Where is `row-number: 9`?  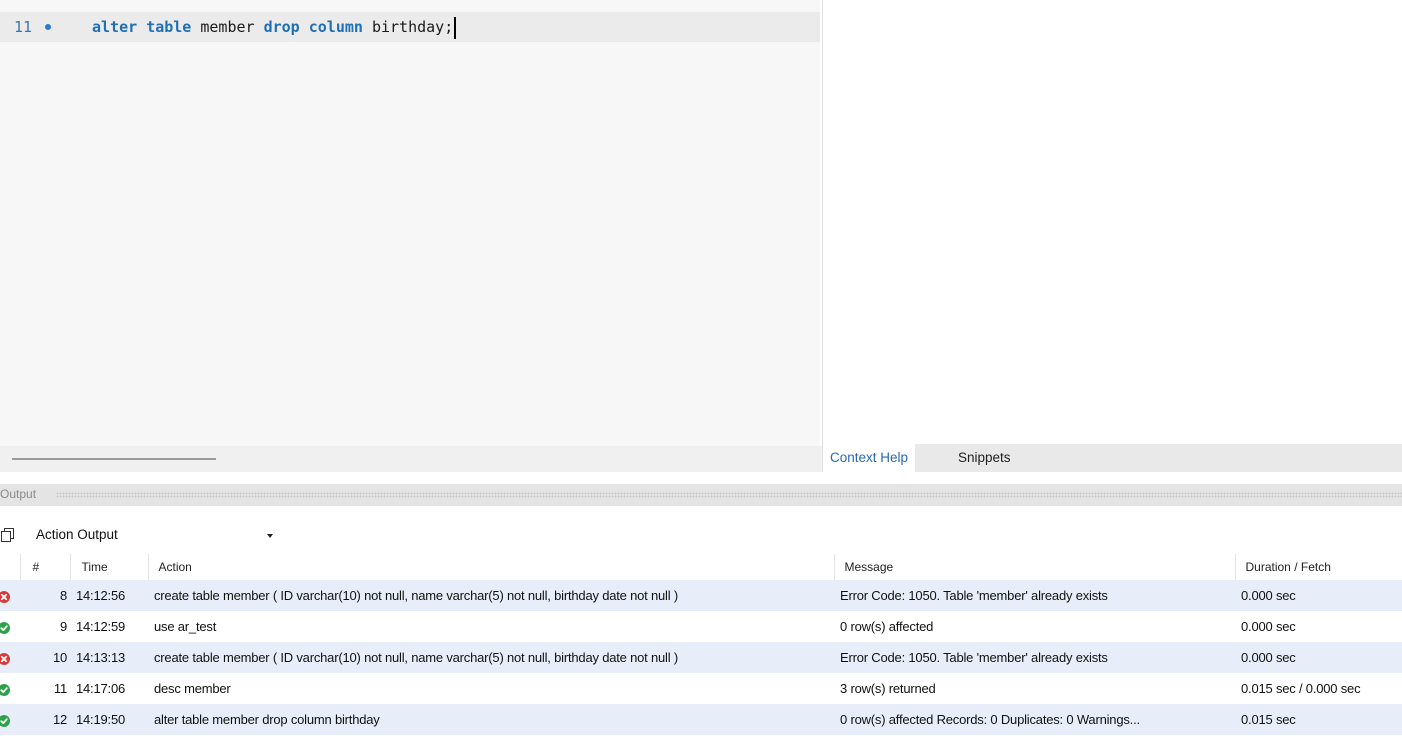
row-number: 9 is located at coordinates (63, 626).